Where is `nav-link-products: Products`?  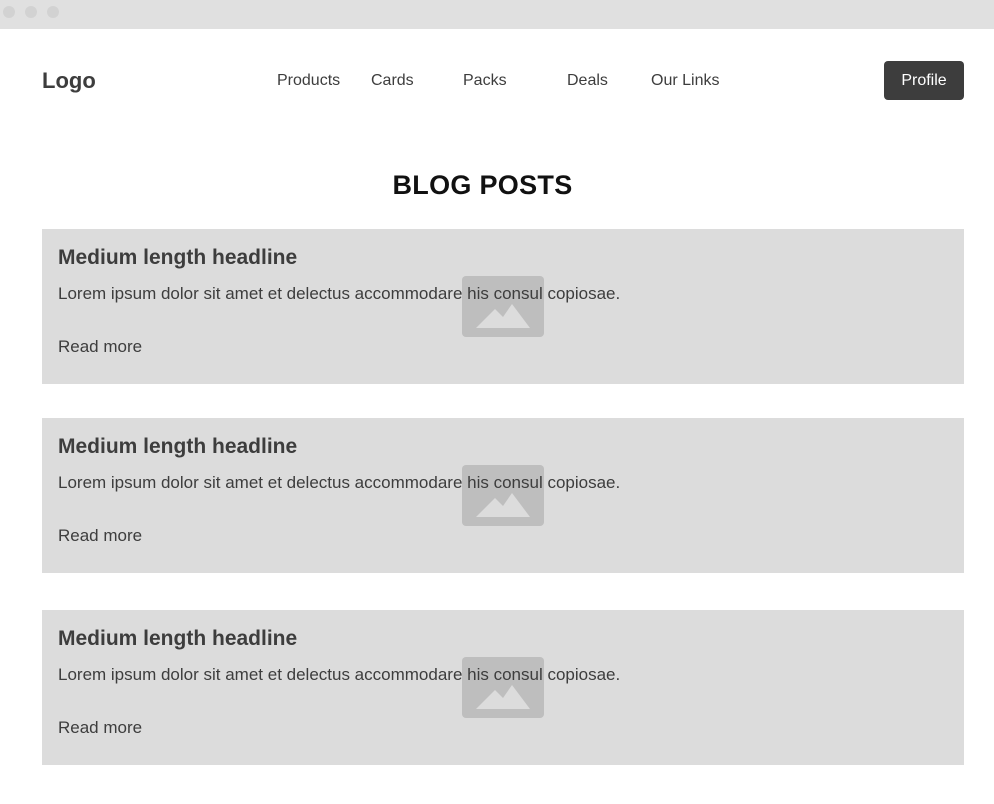 nav-link-products: Products is located at coordinates (308, 81).